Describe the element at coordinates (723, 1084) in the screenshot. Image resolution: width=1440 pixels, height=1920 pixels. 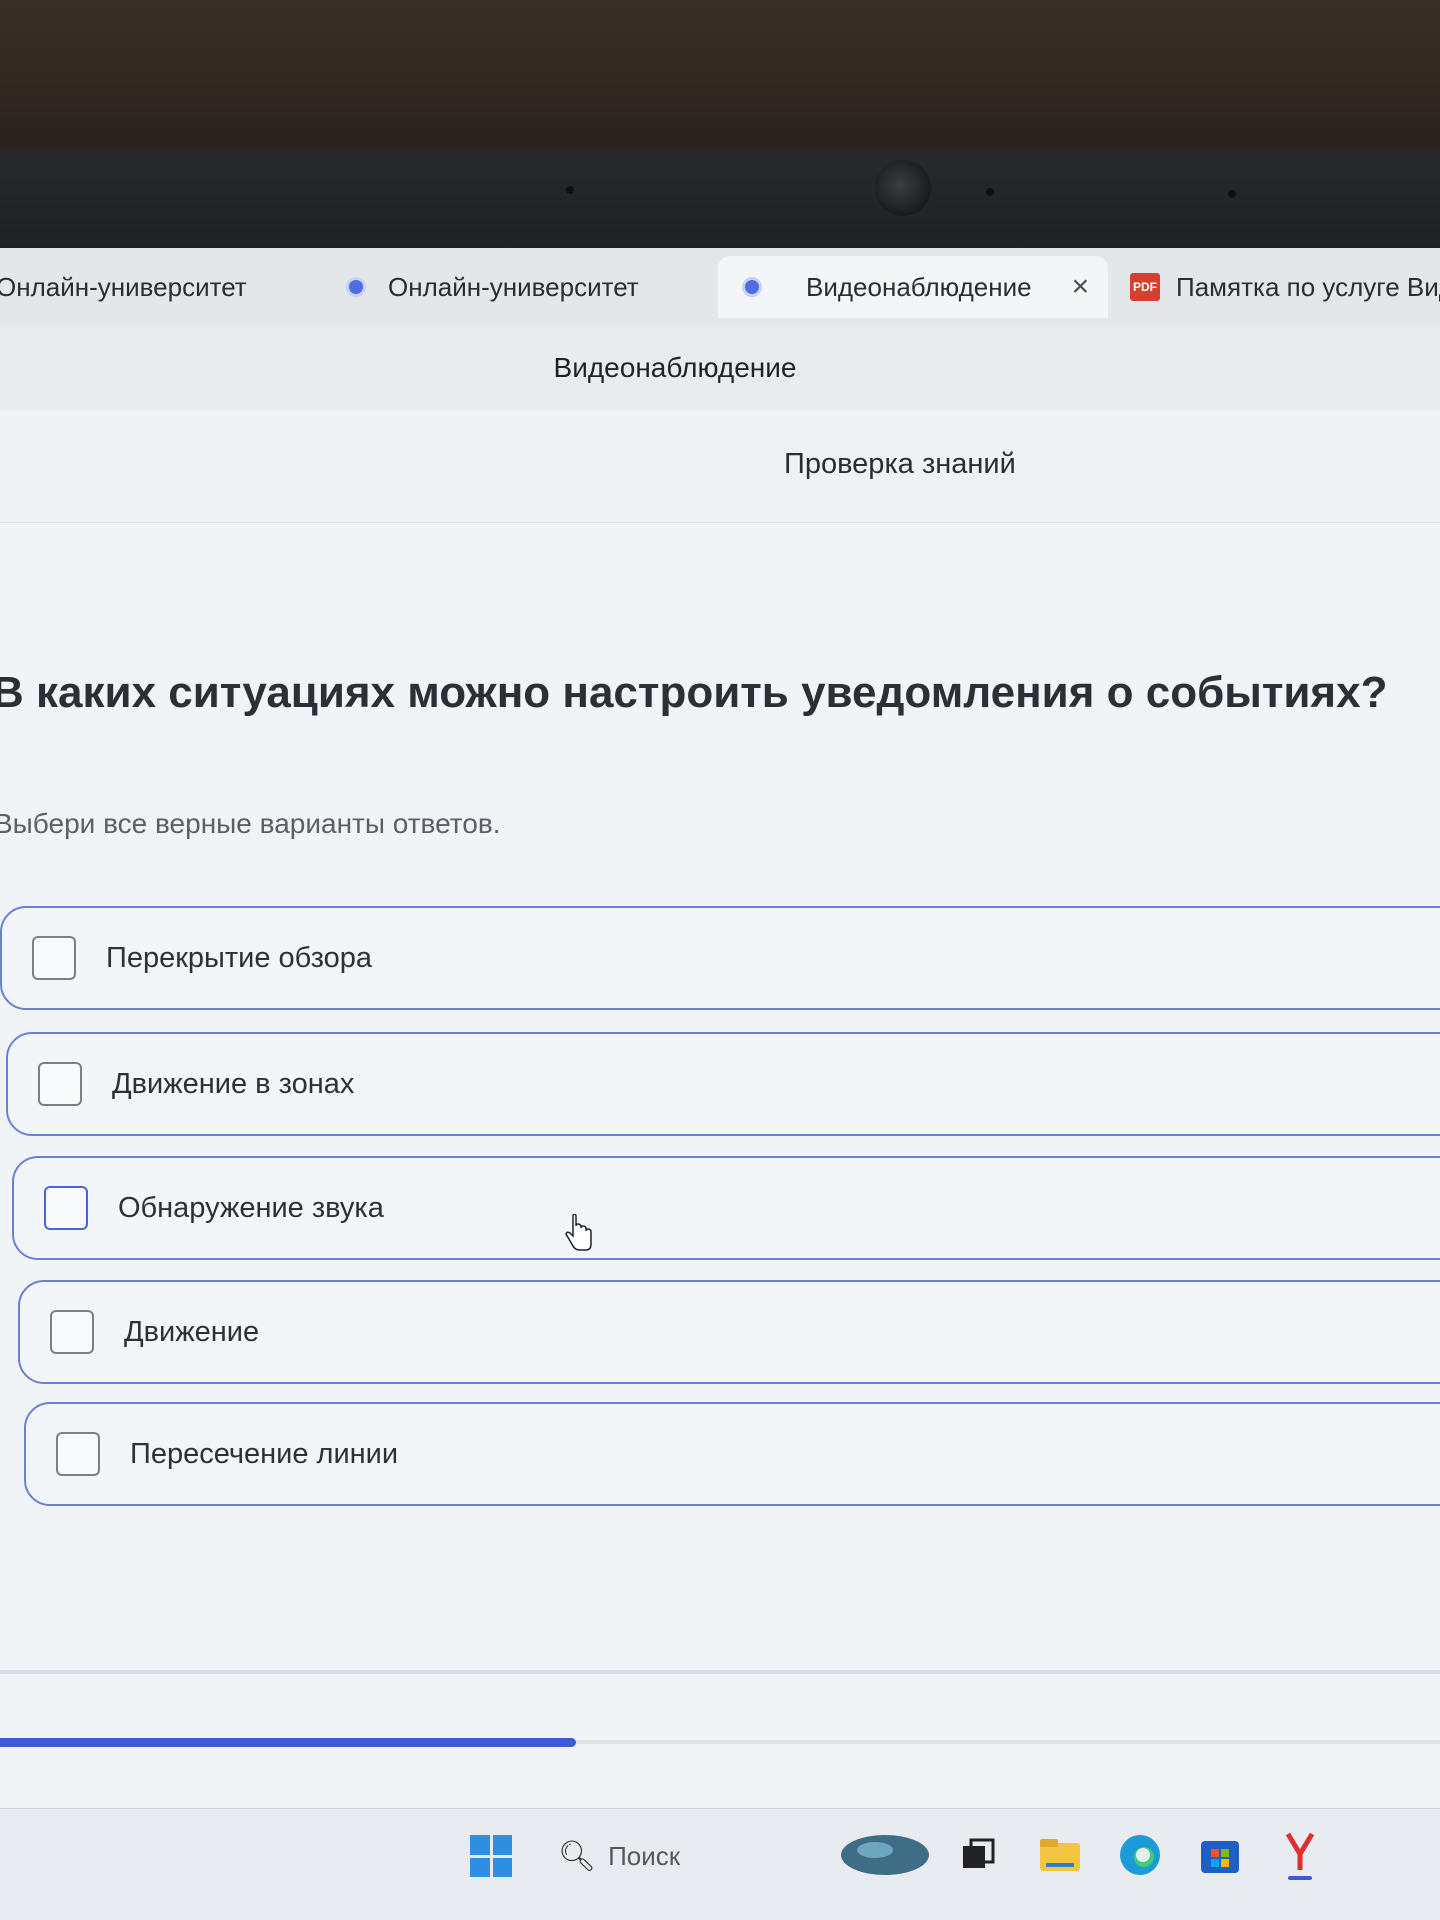
I see `answer-option: Движение в зонах` at that location.